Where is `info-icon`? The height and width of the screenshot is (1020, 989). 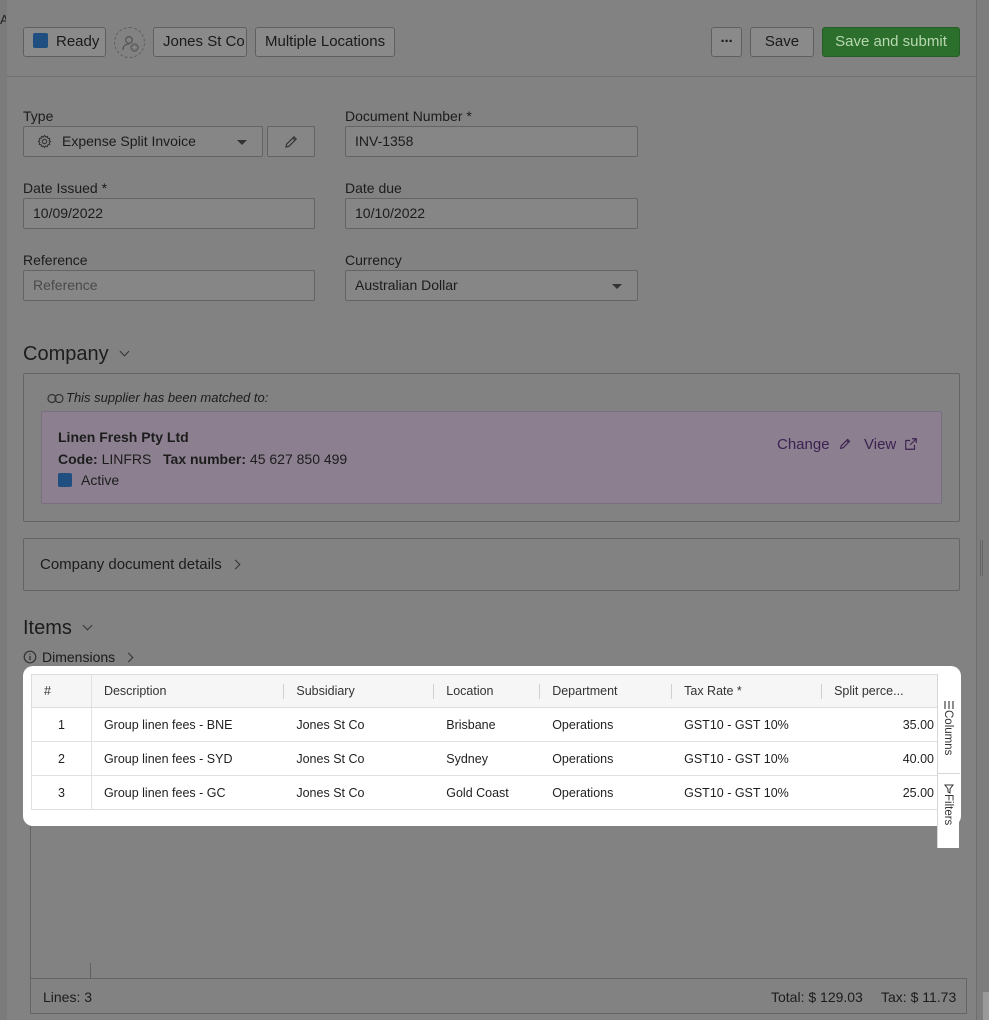 info-icon is located at coordinates (30, 657).